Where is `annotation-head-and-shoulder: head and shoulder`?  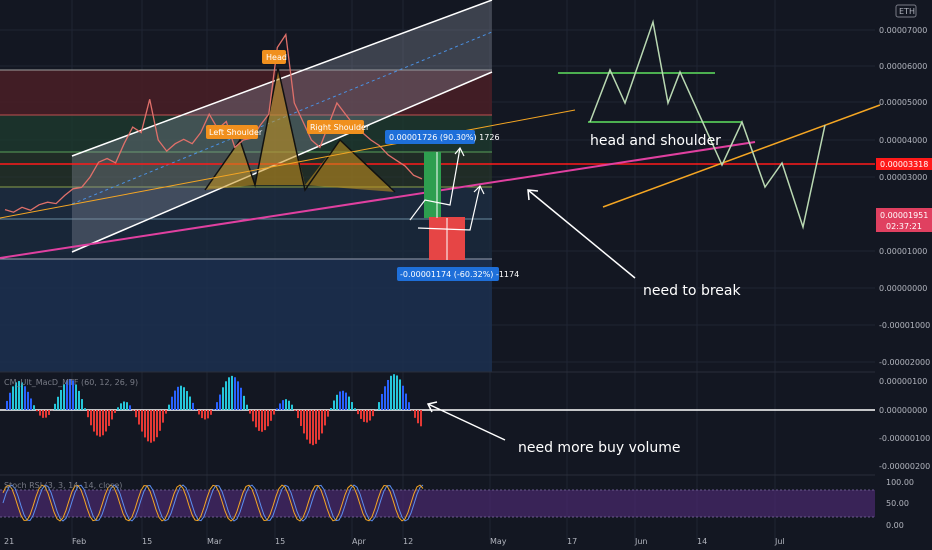
annotation-head-and-shoulder: head and shoulder is located at coordinates (655, 141).